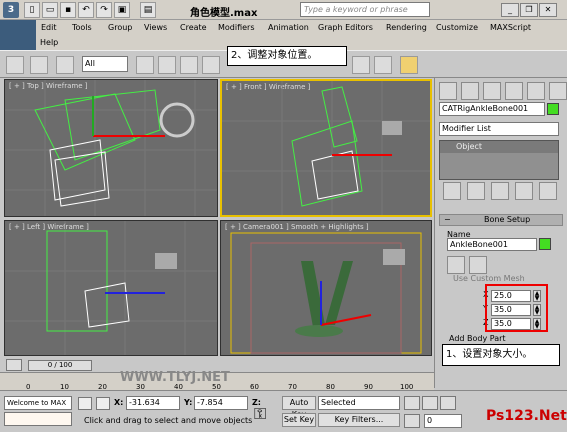 The height and width of the screenshot is (432, 567). Describe the element at coordinates (492, 109) in the screenshot. I see `object-name-field: CATRigAnkleBone001` at that location.